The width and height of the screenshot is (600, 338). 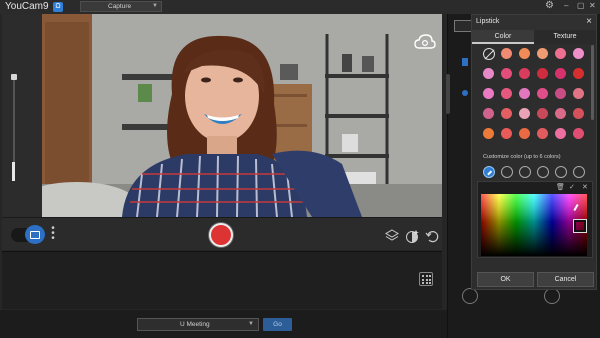 I want to click on lipstick-swatch-grid, so click(x=534, y=98).